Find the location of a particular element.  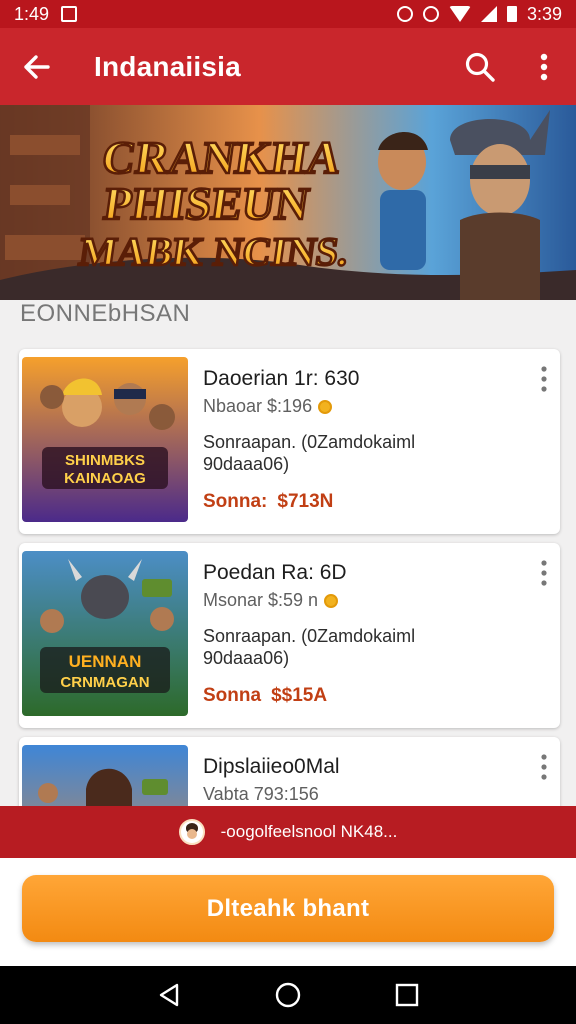

price-label: Sonna: is located at coordinates (235, 501).